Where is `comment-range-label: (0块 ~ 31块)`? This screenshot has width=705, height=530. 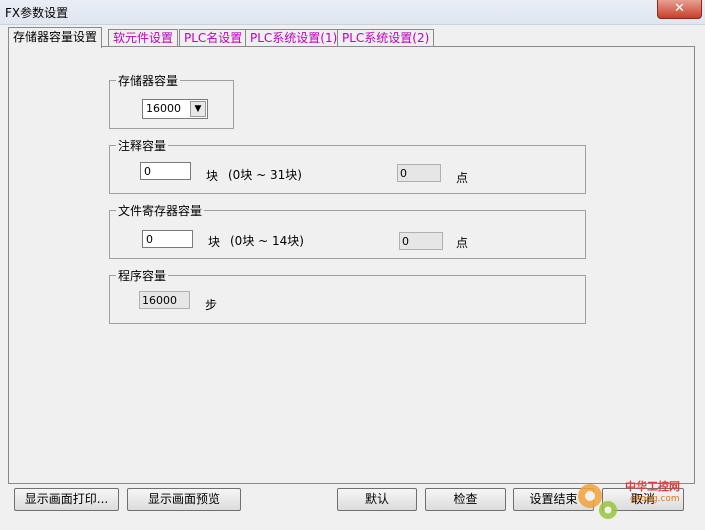 comment-range-label: (0块 ~ 31块) is located at coordinates (265, 175).